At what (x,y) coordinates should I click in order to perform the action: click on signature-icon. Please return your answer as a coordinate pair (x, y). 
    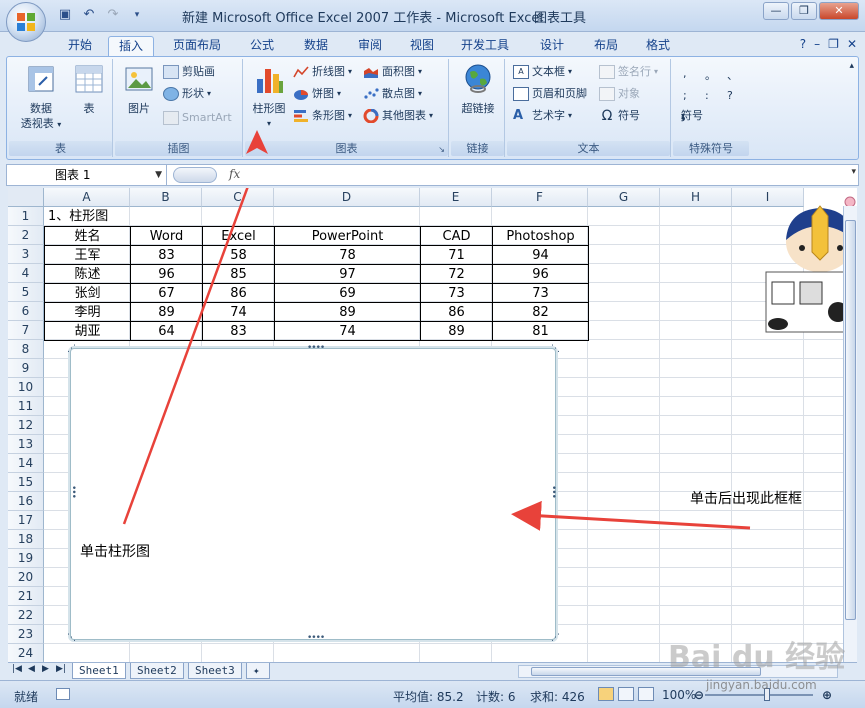
    Looking at the image, I should click on (607, 72).